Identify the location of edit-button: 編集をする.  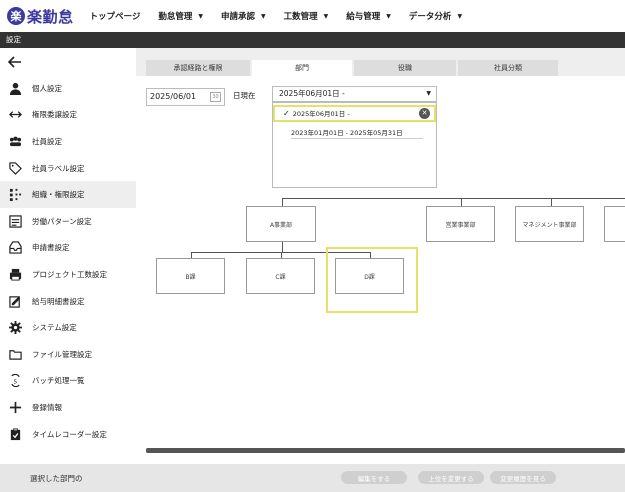
(374, 477).